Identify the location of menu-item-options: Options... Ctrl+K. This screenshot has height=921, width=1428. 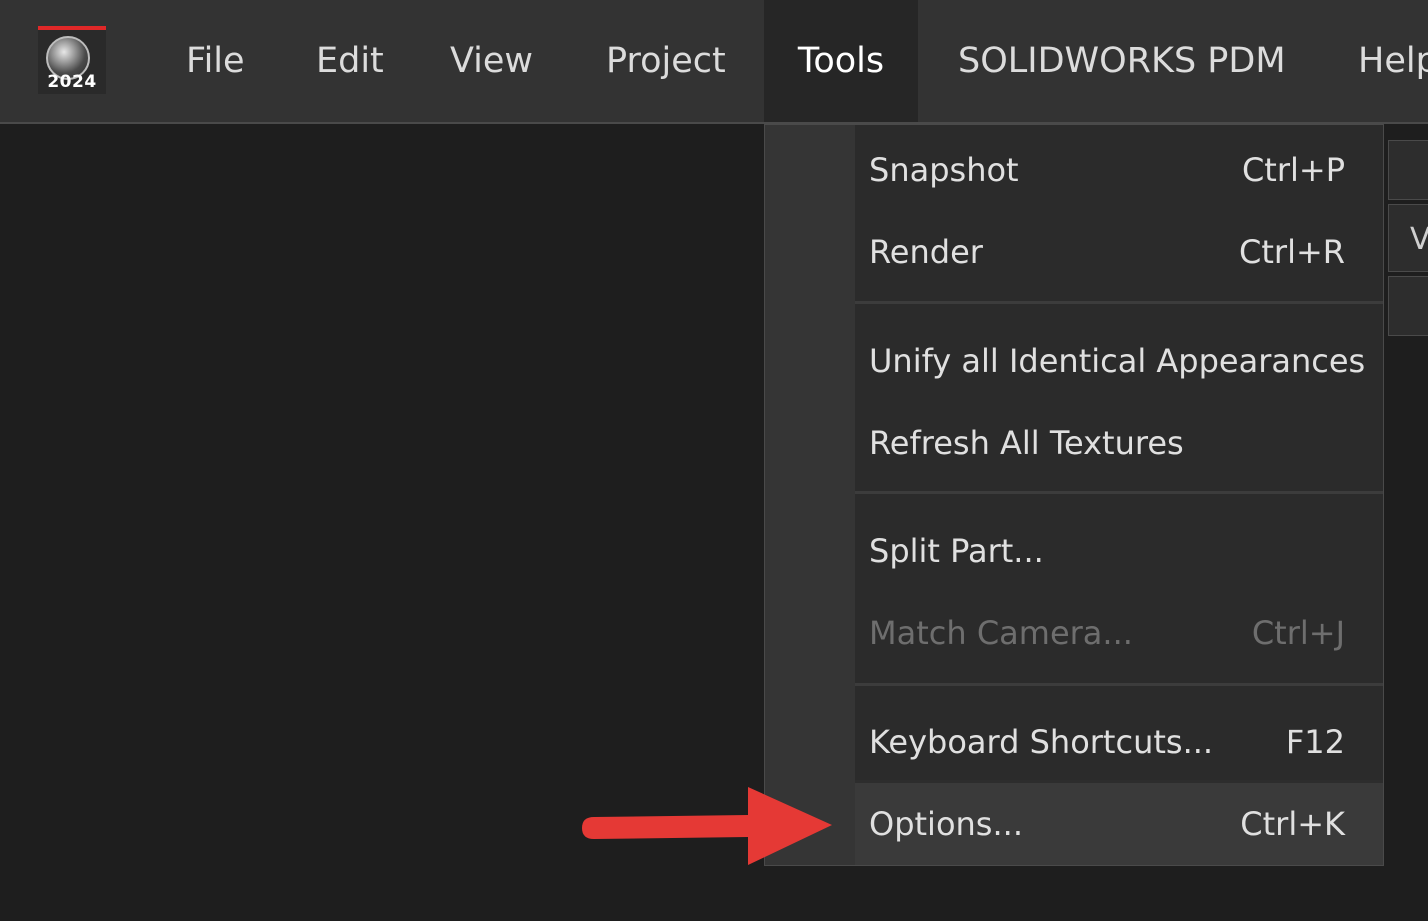
(1119, 824).